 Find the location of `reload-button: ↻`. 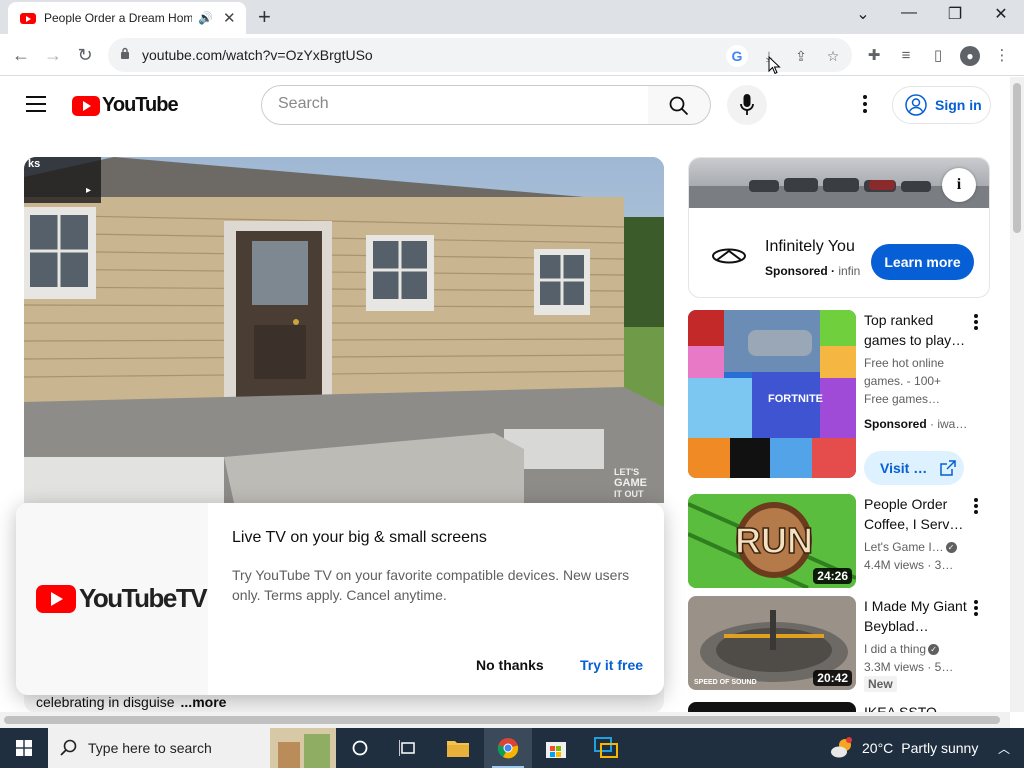

reload-button: ↻ is located at coordinates (85, 55).